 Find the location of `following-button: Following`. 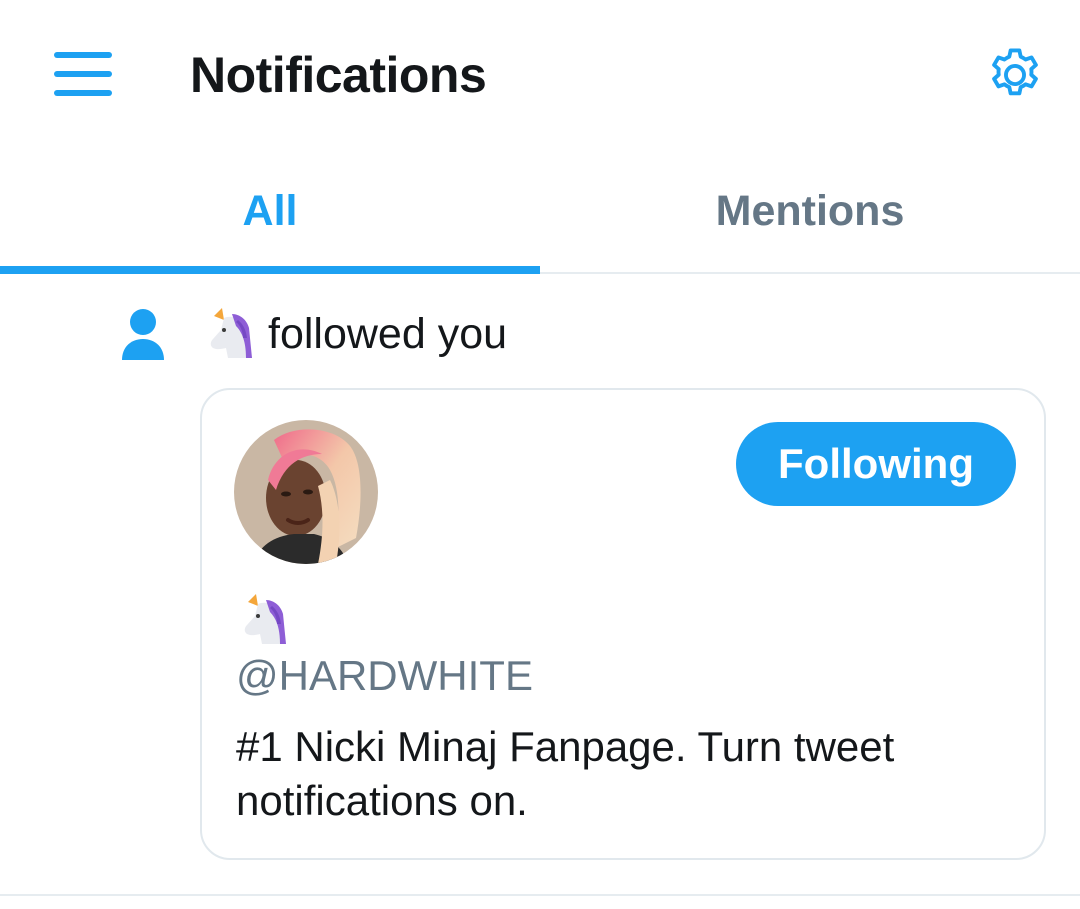

following-button: Following is located at coordinates (876, 464).